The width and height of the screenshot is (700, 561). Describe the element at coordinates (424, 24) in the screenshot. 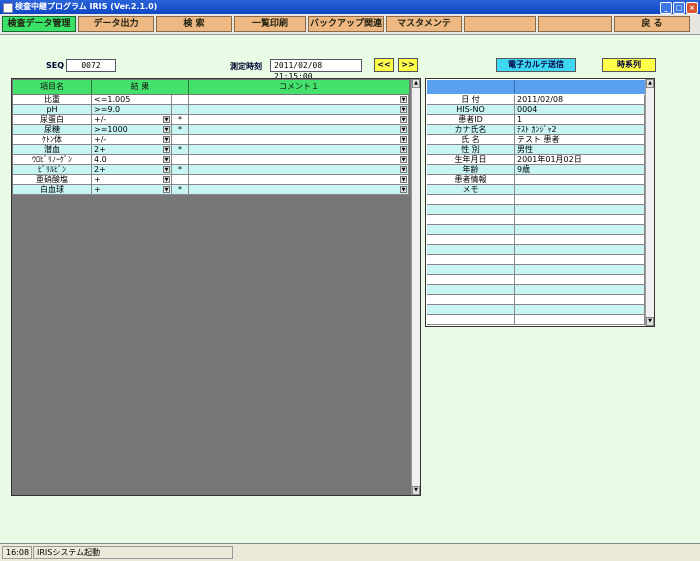

I see `menu-master-maint: マスタメンテ` at that location.